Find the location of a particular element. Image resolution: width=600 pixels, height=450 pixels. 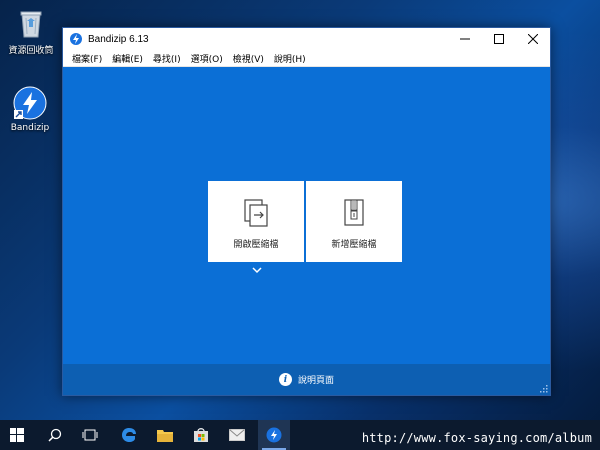

bandizip-taskbar-button is located at coordinates (274, 435).